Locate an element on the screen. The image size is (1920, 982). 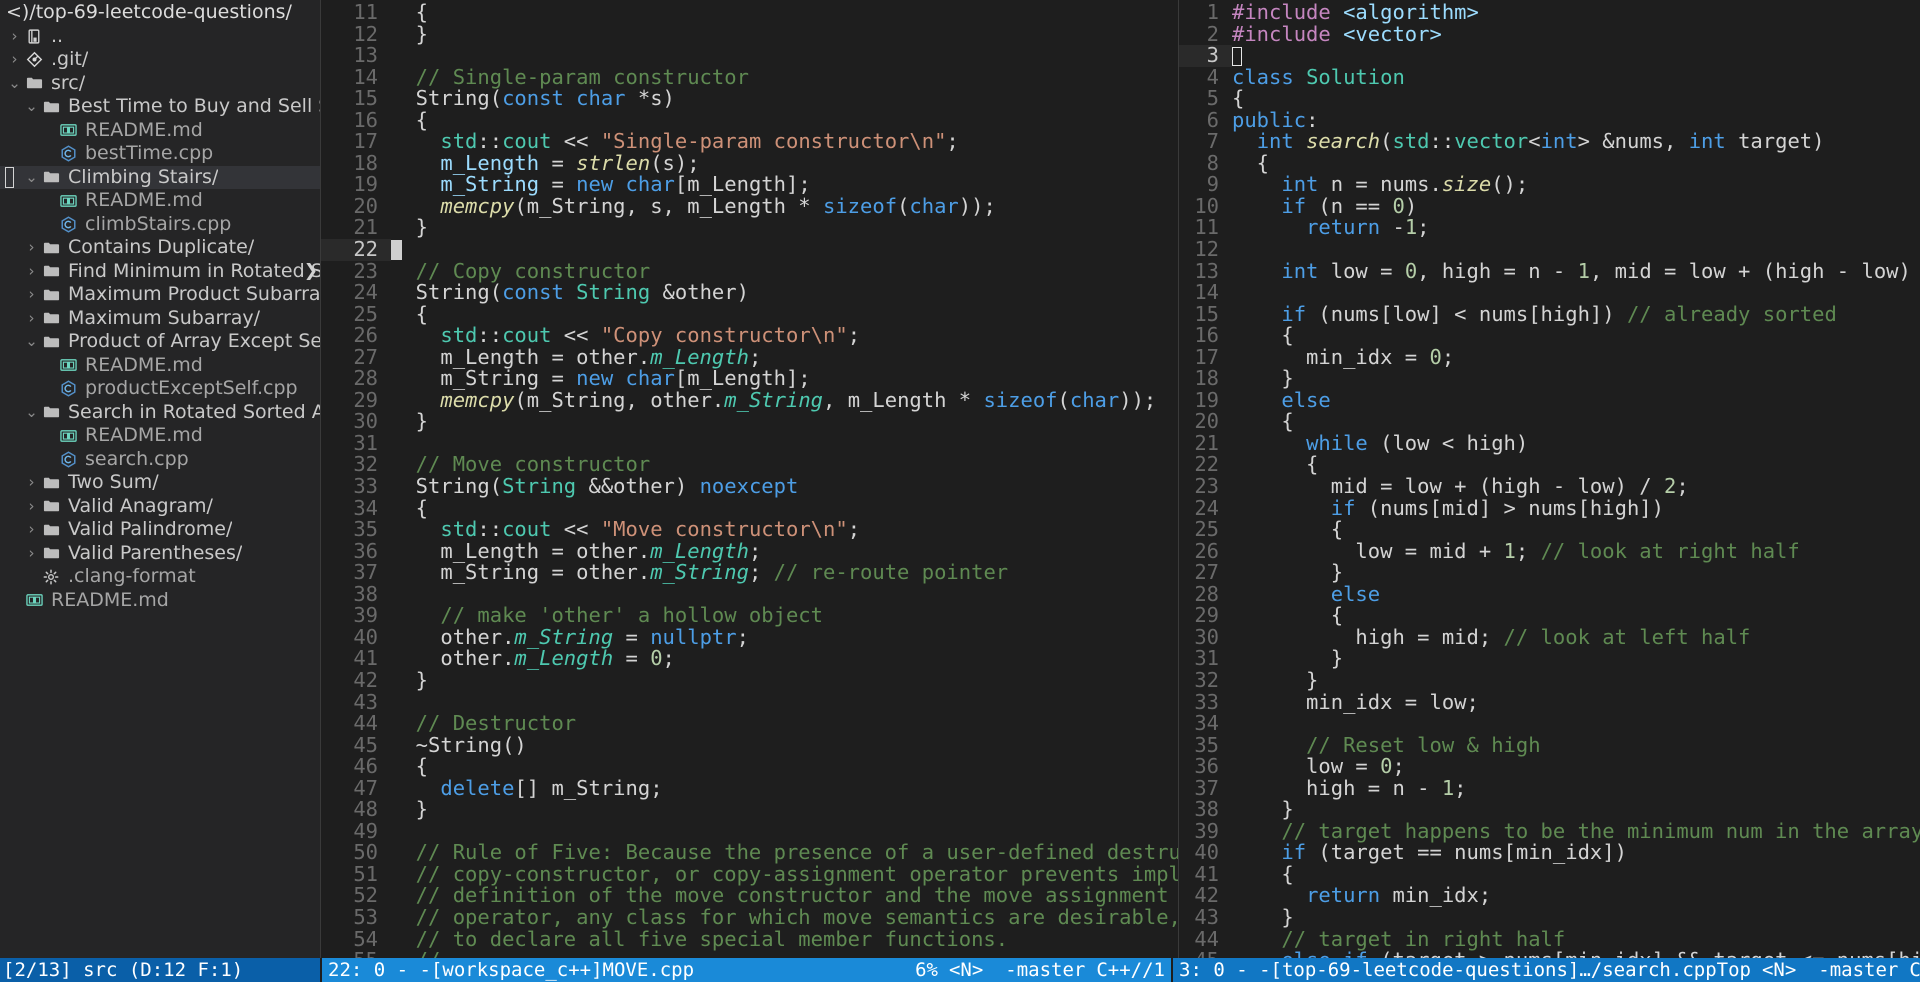
code-line: 34 { is located at coordinates (749, 508).